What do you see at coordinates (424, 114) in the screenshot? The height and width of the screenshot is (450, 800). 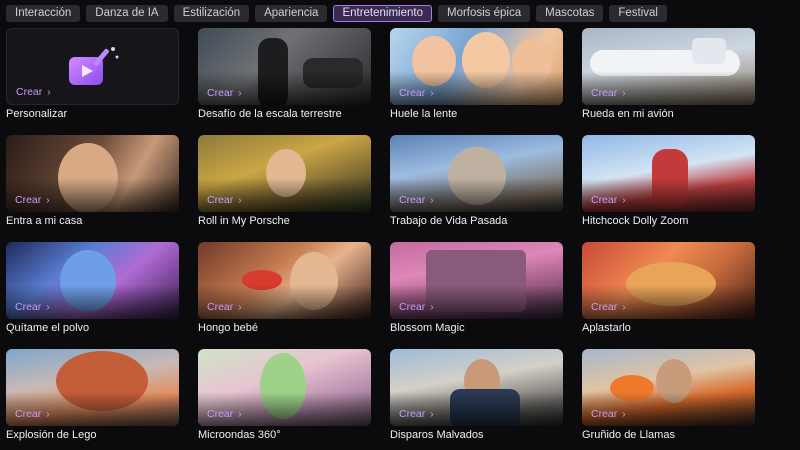 I see `template-title: Huele la lente` at bounding box center [424, 114].